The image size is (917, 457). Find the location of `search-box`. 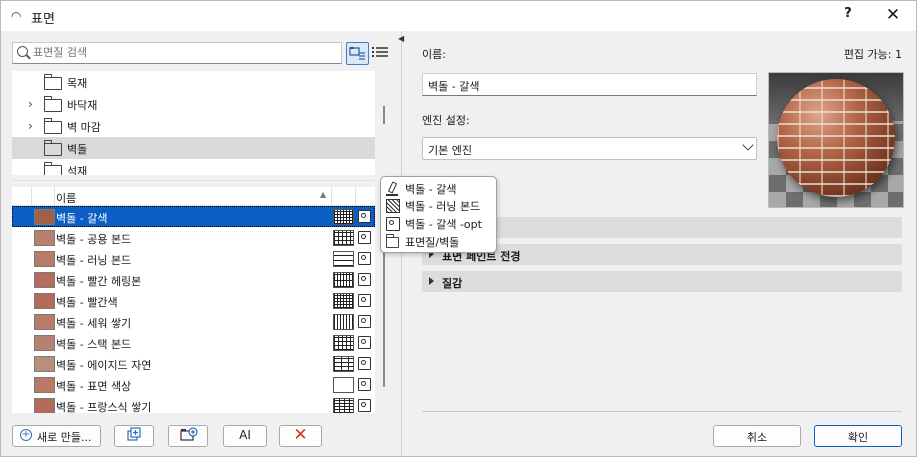

search-box is located at coordinates (177, 53).